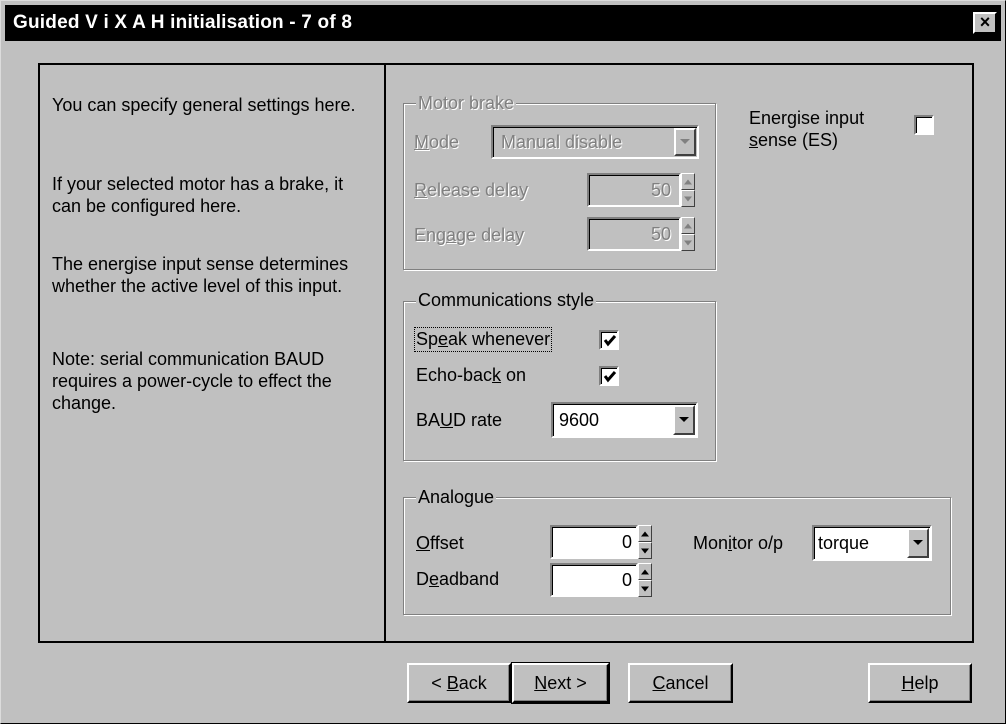 Image resolution: width=1006 pixels, height=724 pixels. I want to click on engage-delay-spinner, so click(688, 234).